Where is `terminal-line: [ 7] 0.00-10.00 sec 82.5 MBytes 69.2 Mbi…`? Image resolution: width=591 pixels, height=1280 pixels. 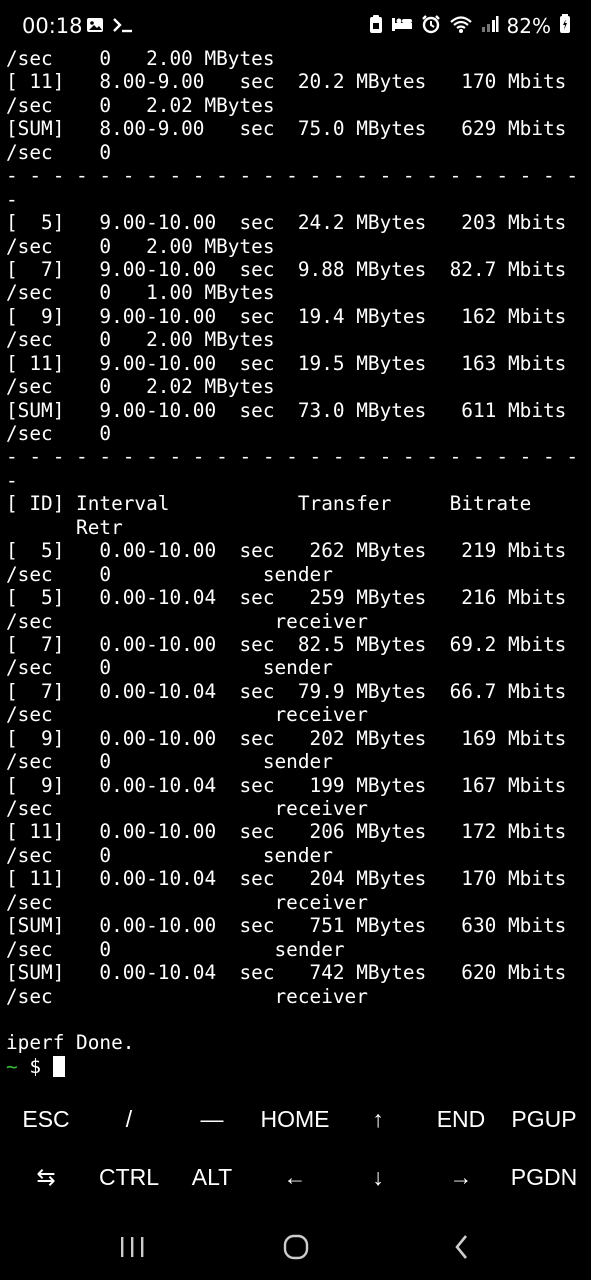 terminal-line: [ 7] 0.00-10.00 sec 82.5 MBytes 69.2 Mbi… is located at coordinates (286, 644).